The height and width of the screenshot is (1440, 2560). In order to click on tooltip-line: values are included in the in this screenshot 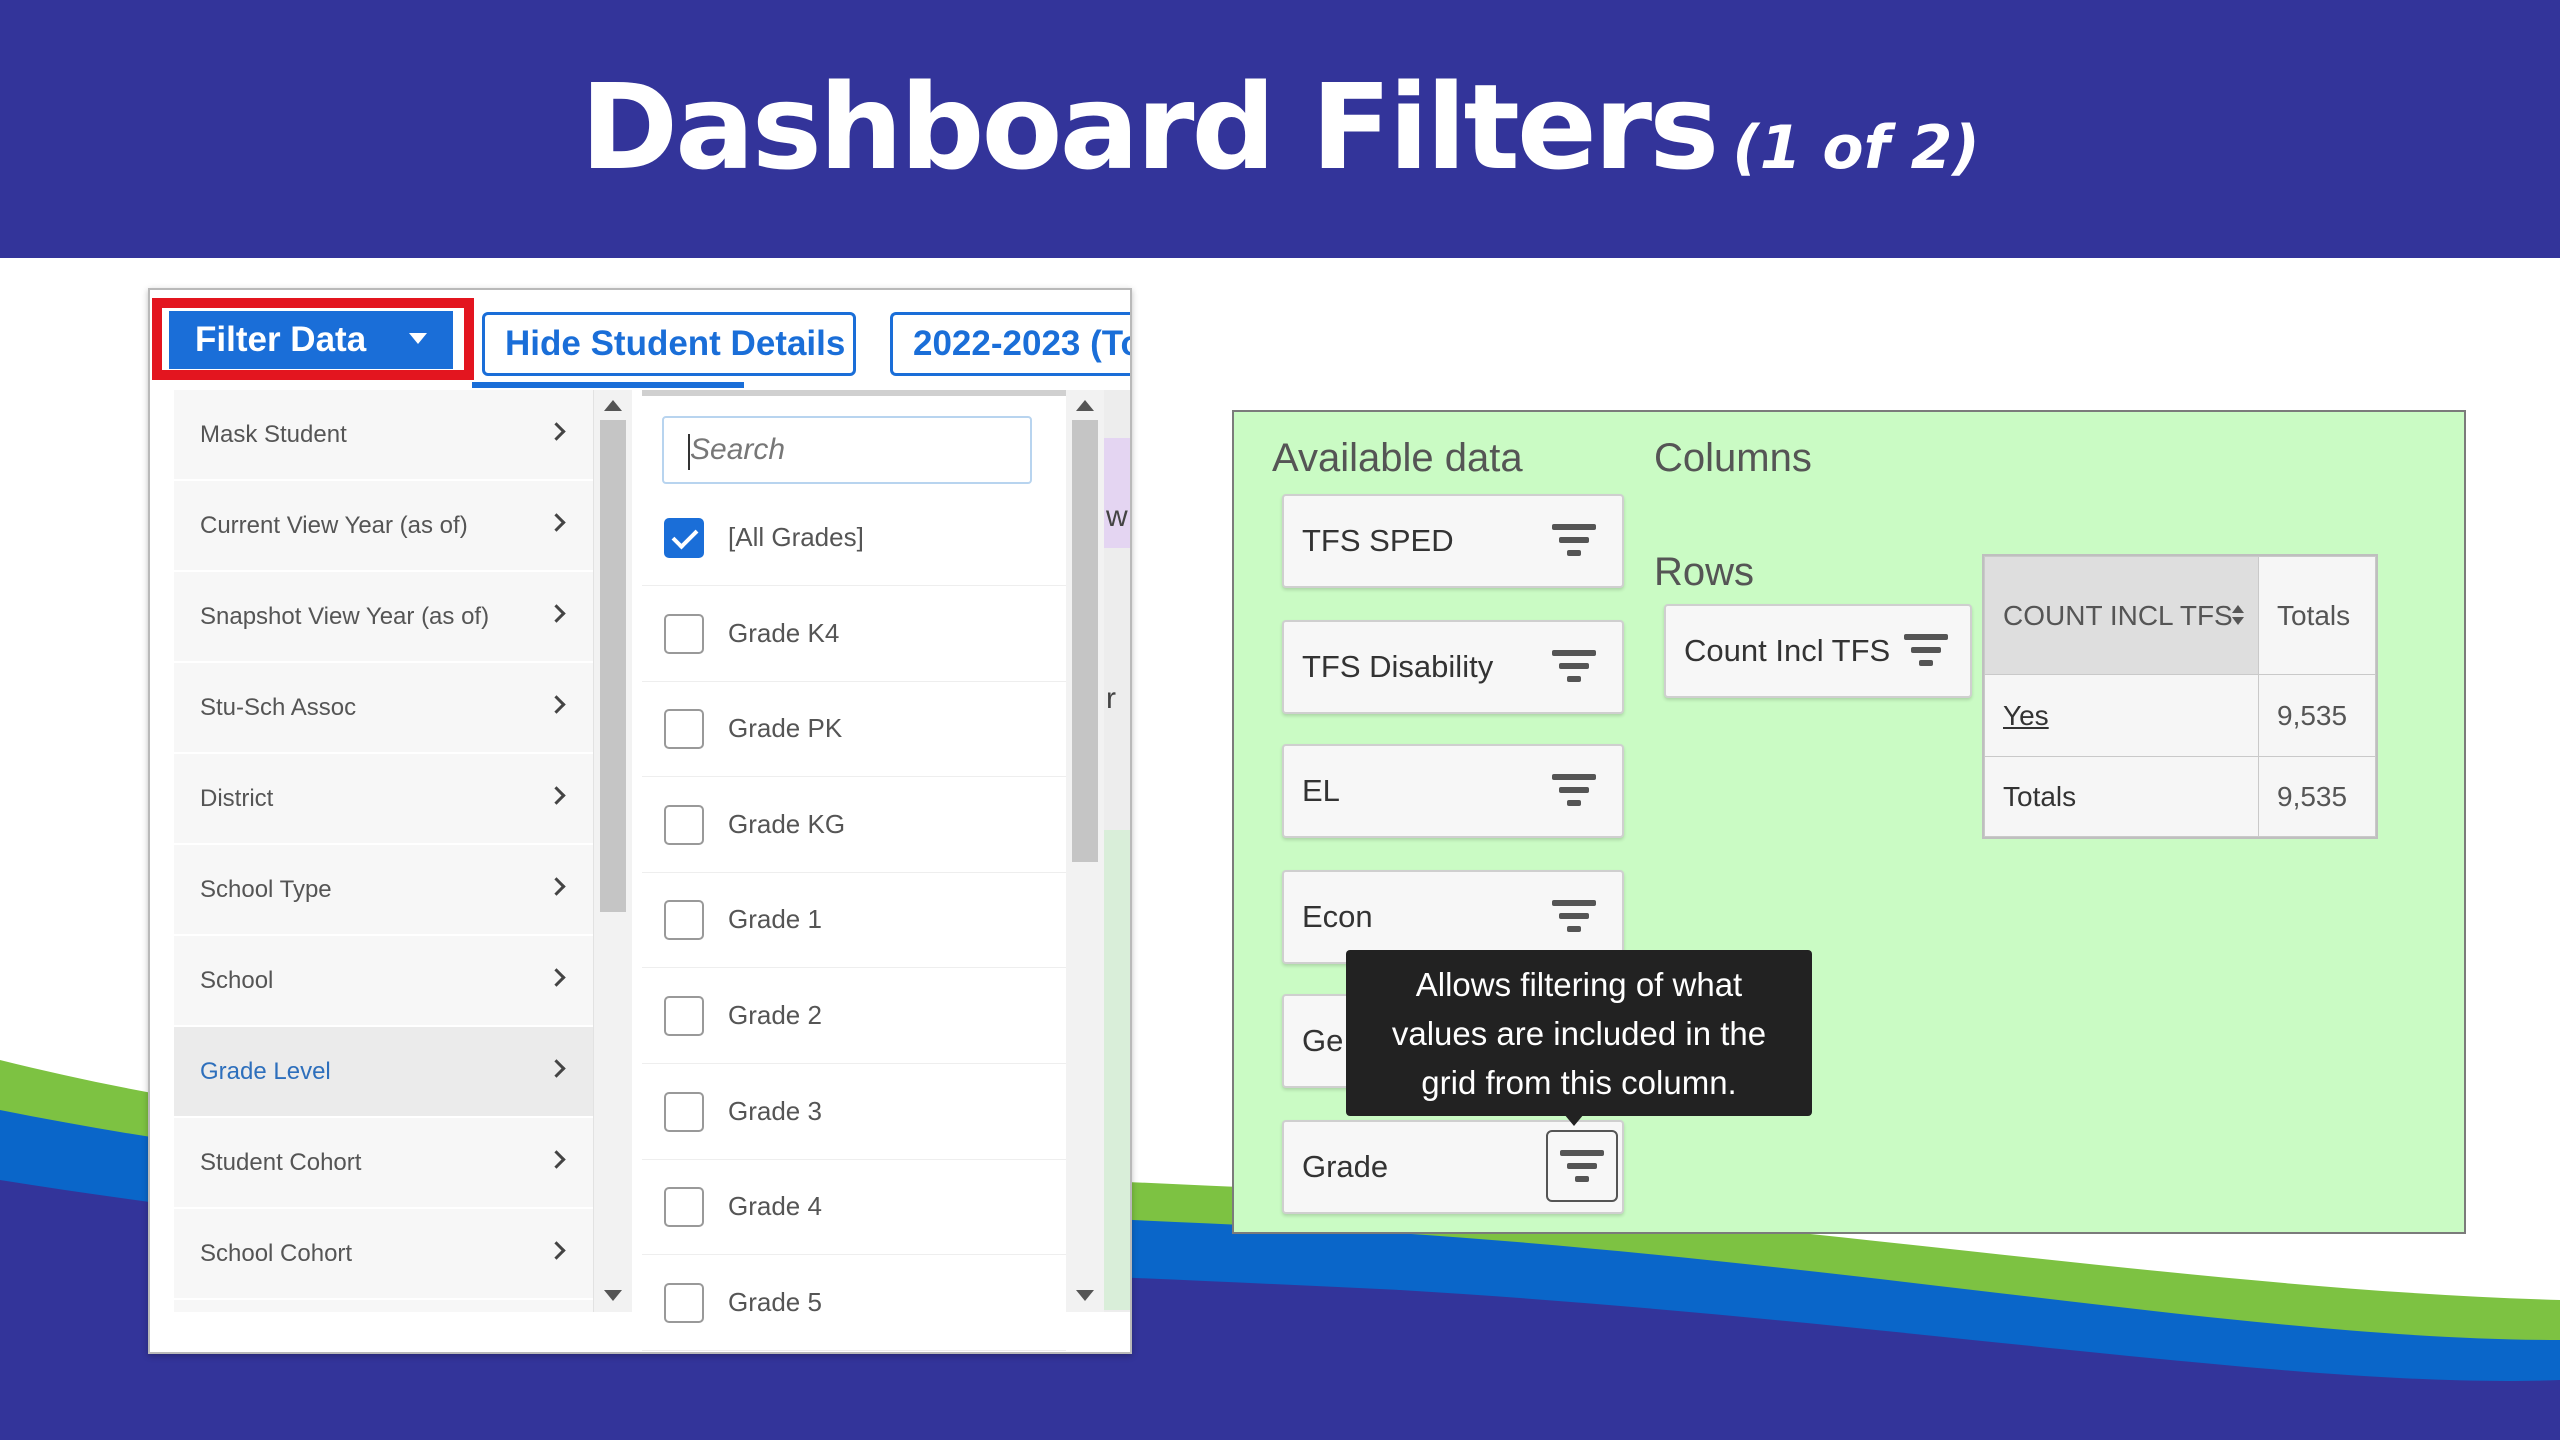, I will do `click(1579, 1033)`.